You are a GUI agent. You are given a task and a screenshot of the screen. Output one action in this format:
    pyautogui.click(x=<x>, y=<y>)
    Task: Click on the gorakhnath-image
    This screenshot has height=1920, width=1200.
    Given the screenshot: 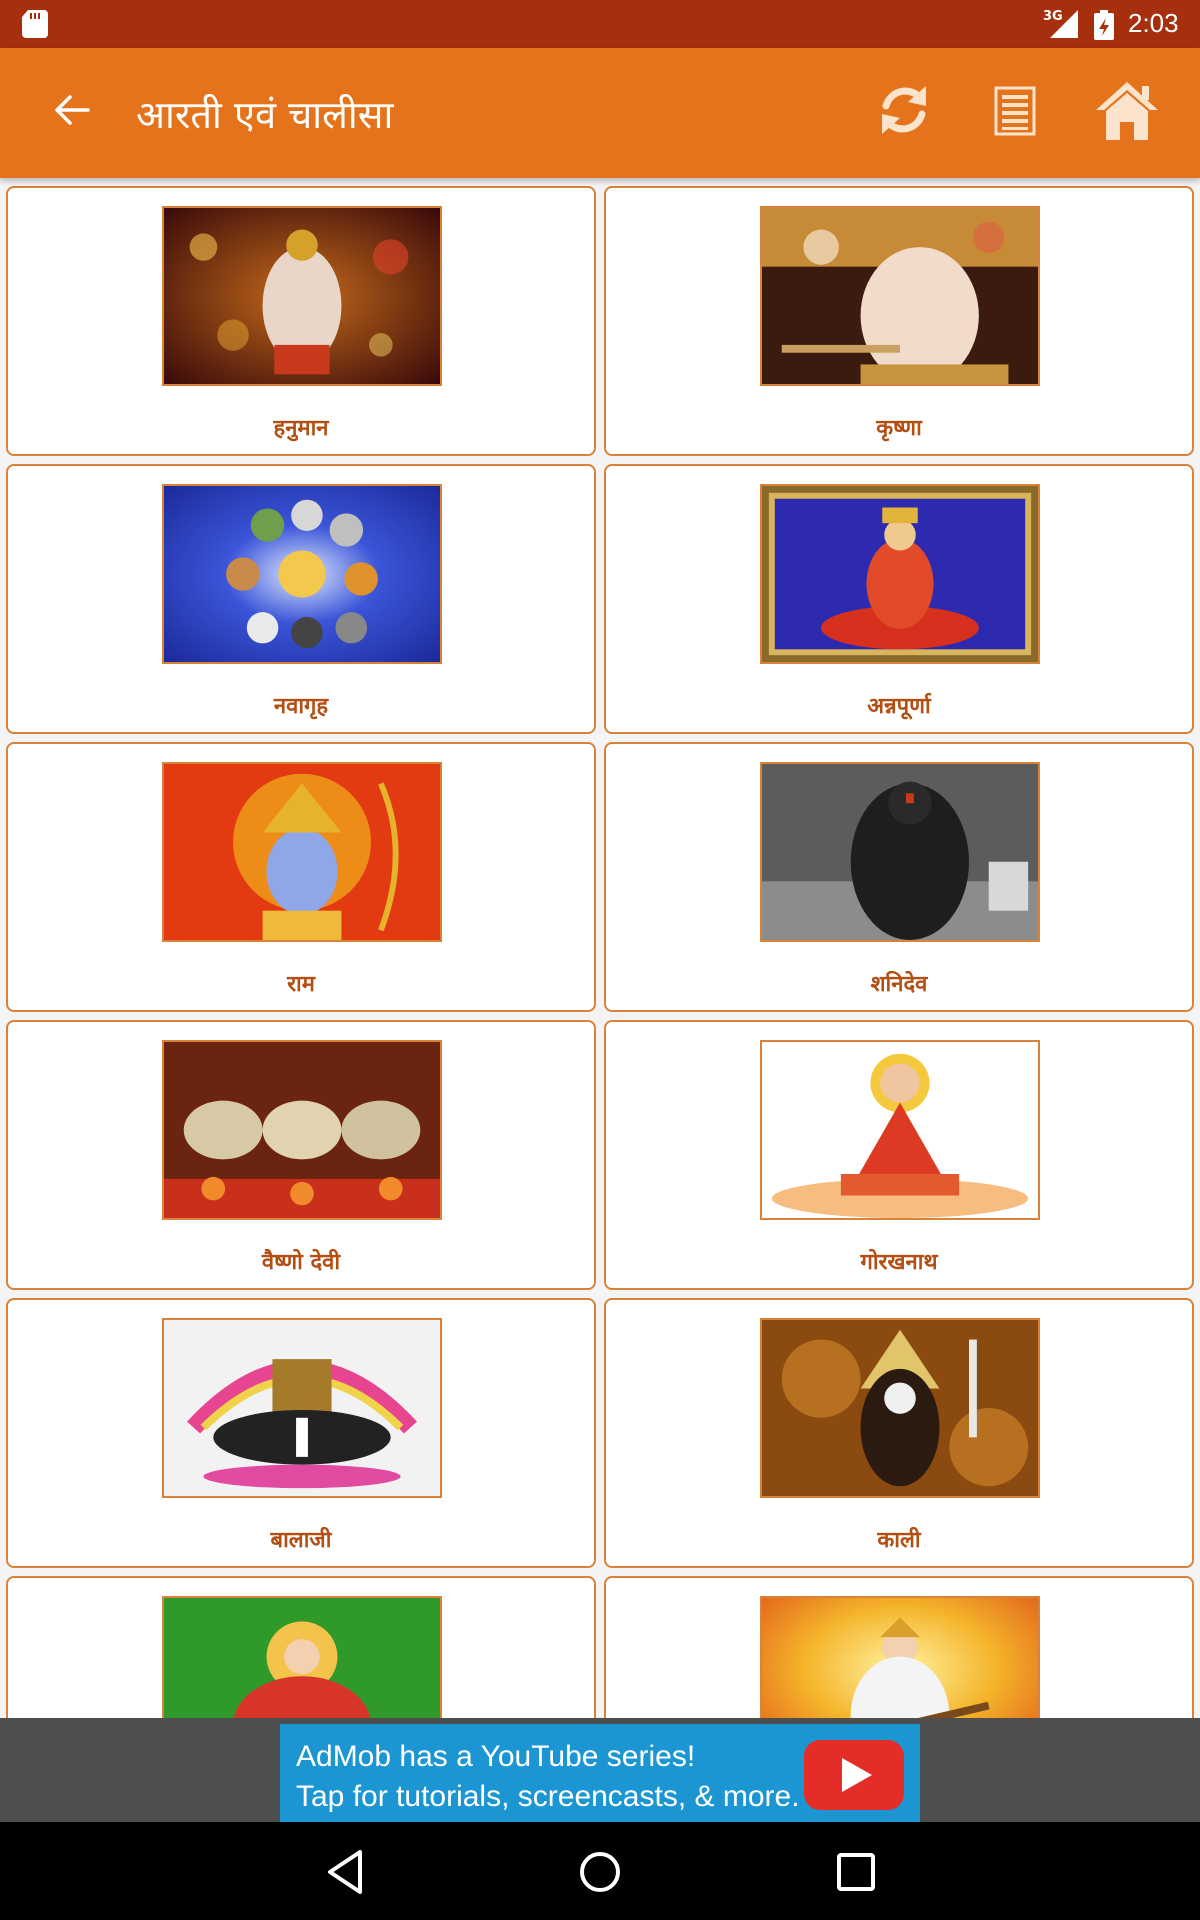 What is the action you would take?
    pyautogui.click(x=900, y=1130)
    